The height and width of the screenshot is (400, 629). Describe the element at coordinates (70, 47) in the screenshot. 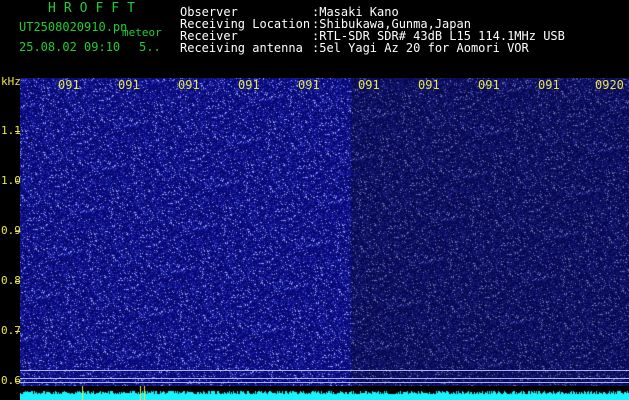

I see `date-time: 25.08.02 09:10` at that location.